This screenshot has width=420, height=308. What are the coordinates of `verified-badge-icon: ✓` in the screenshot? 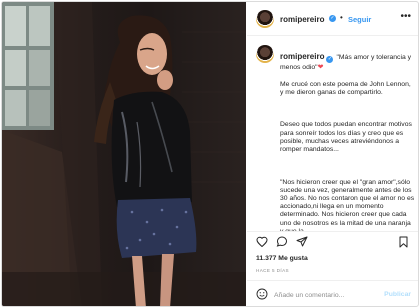 It's located at (332, 18).